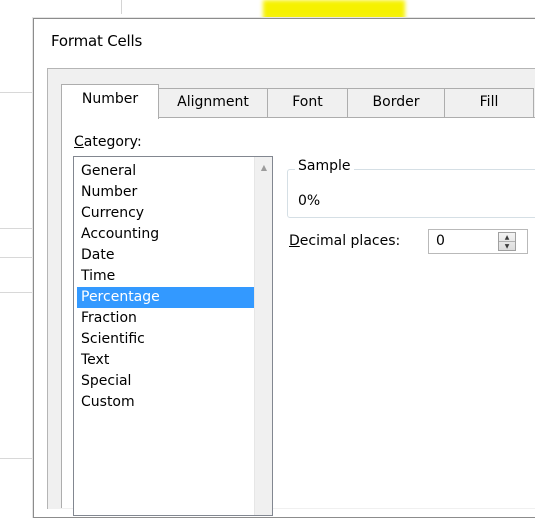 The width and height of the screenshot is (535, 518). What do you see at coordinates (79, 142) in the screenshot?
I see `category-label-accelerator: C` at bounding box center [79, 142].